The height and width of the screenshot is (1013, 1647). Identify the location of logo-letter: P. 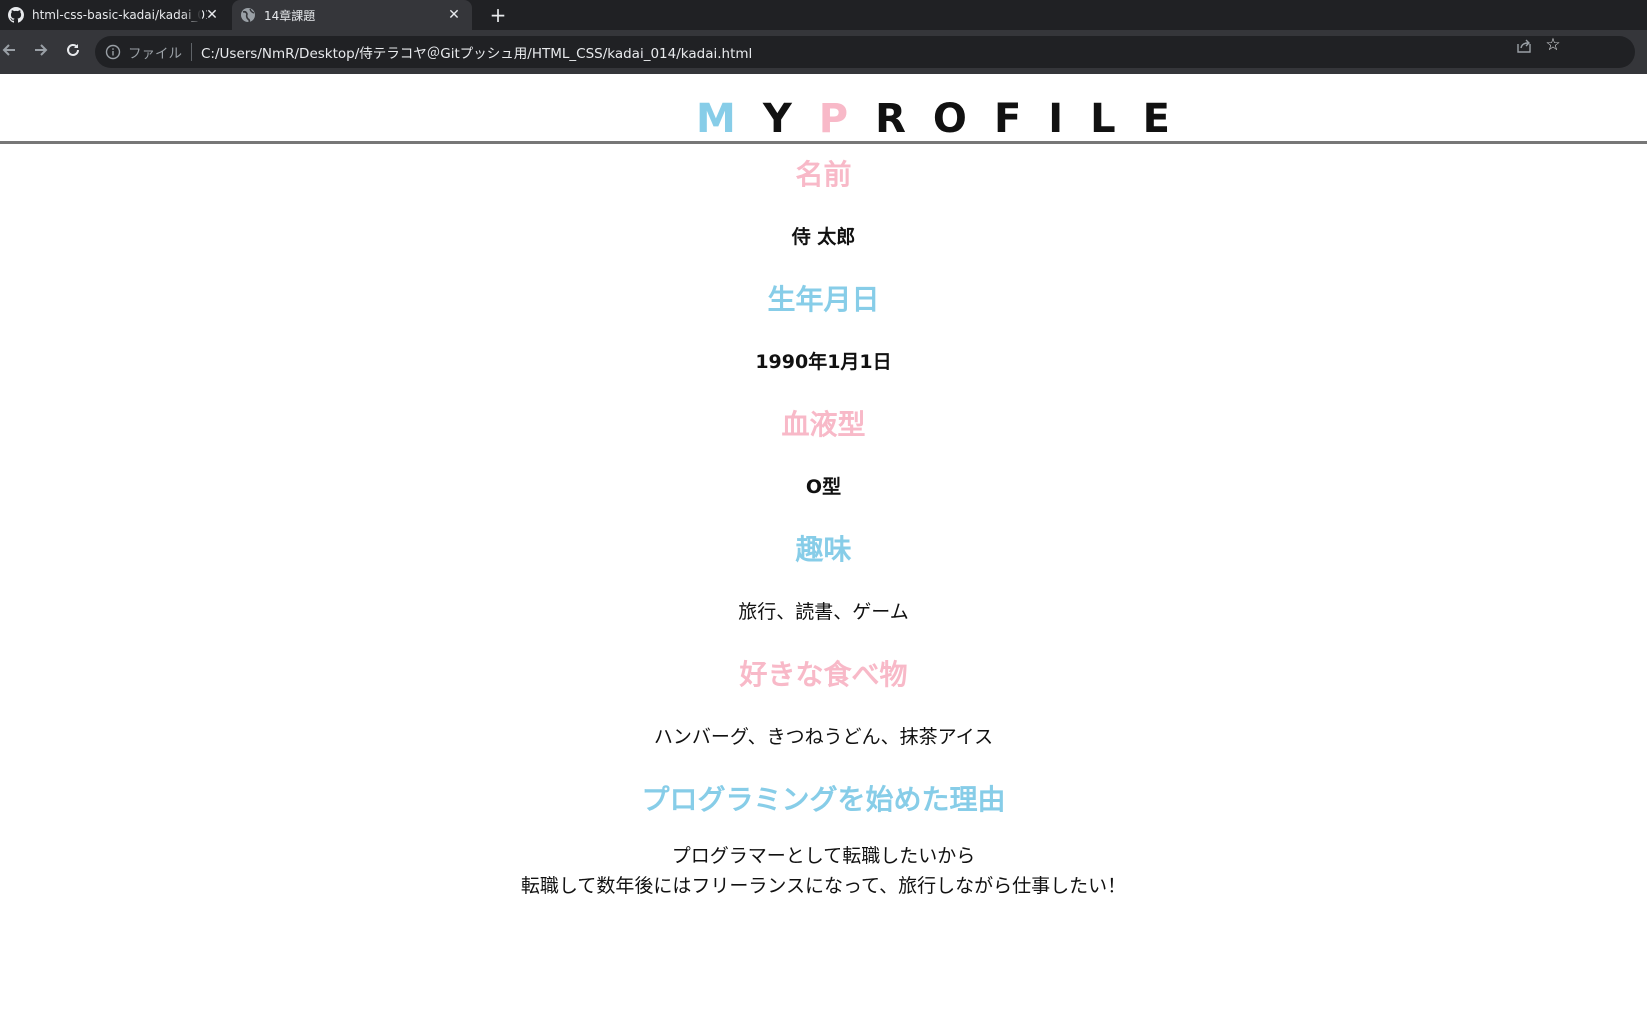
(847, 119).